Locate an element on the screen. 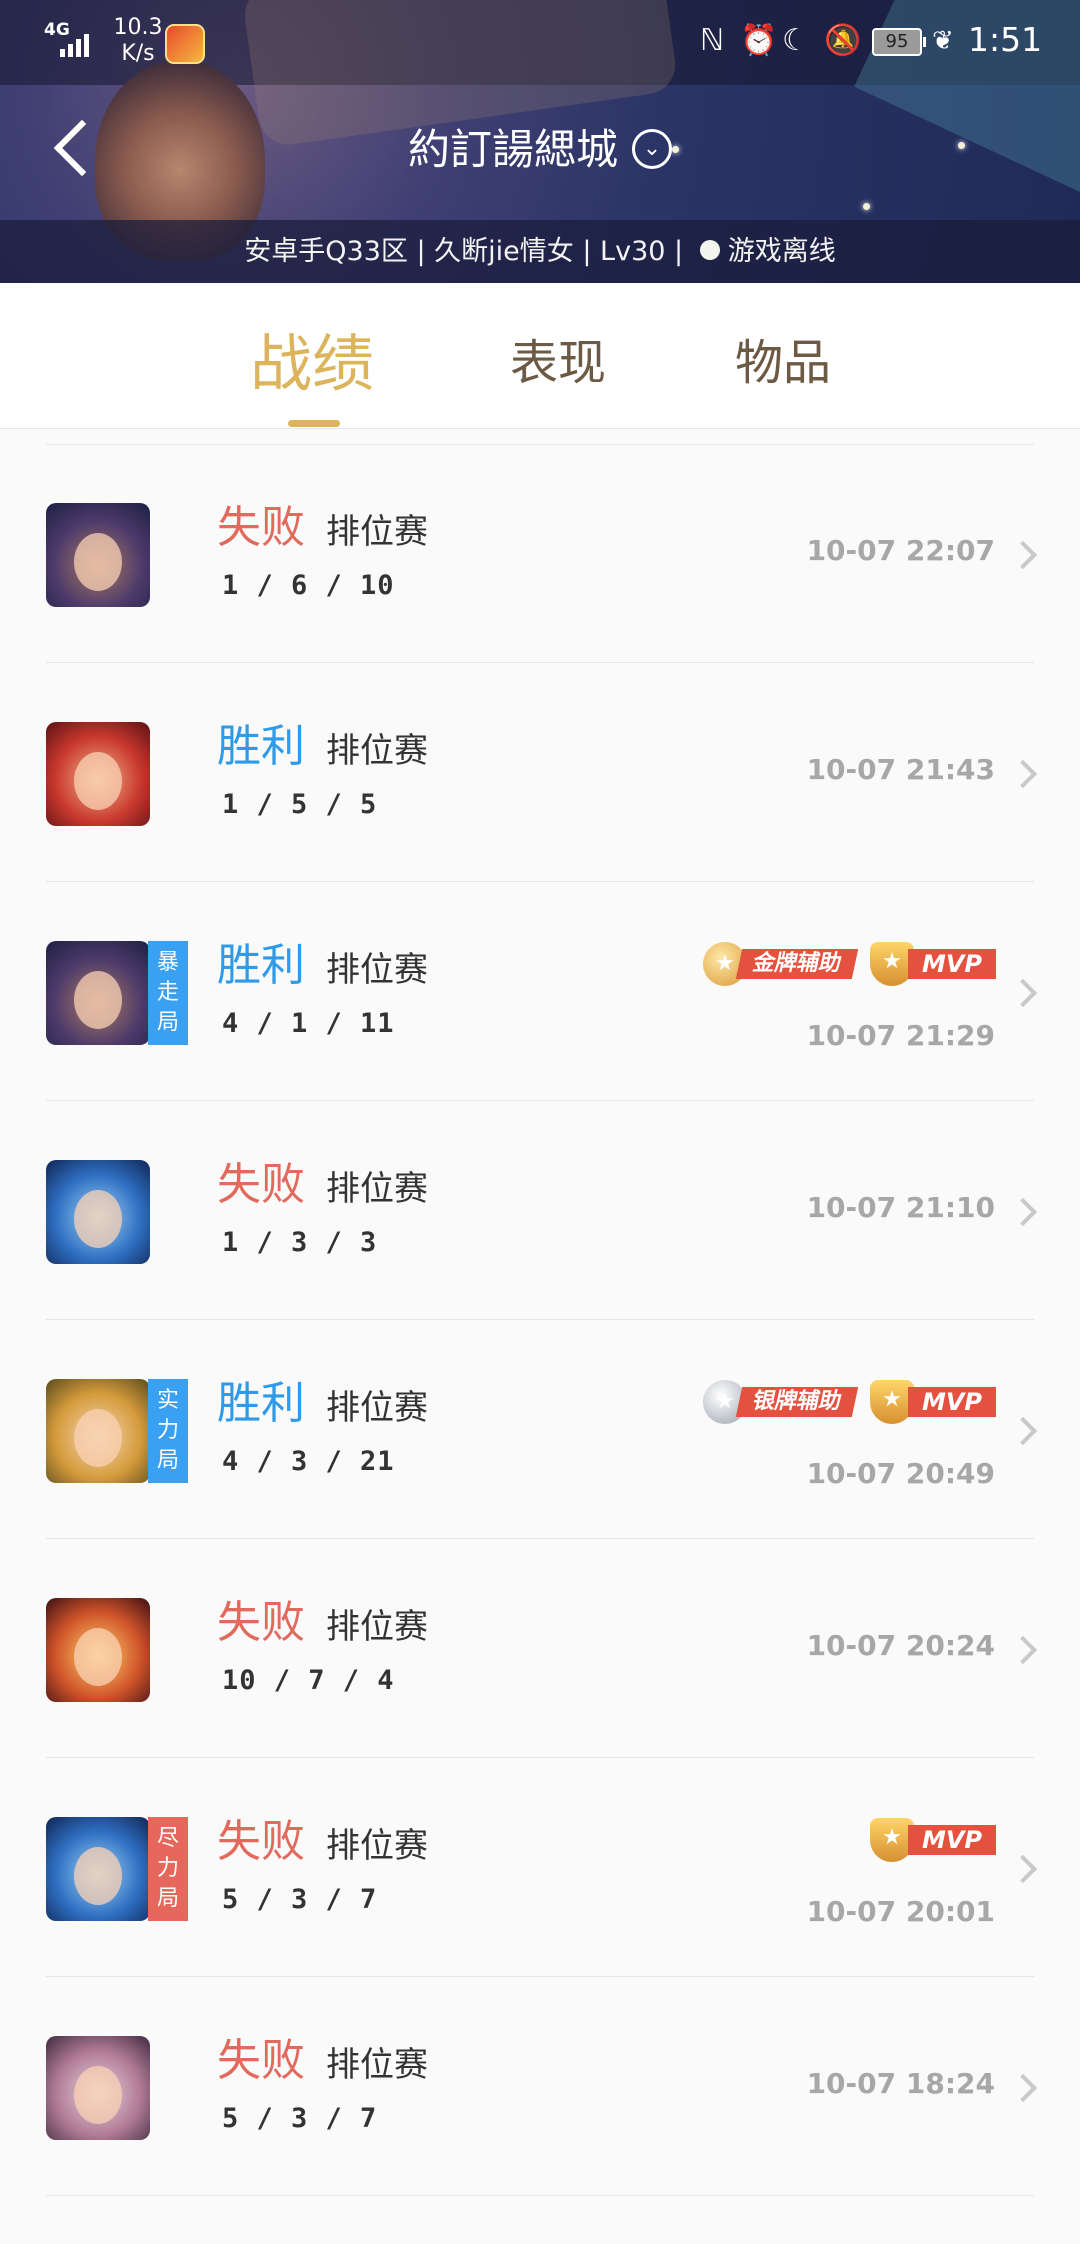 This screenshot has height=2244, width=1080. badge-group: ★ MVP is located at coordinates (928, 1843).